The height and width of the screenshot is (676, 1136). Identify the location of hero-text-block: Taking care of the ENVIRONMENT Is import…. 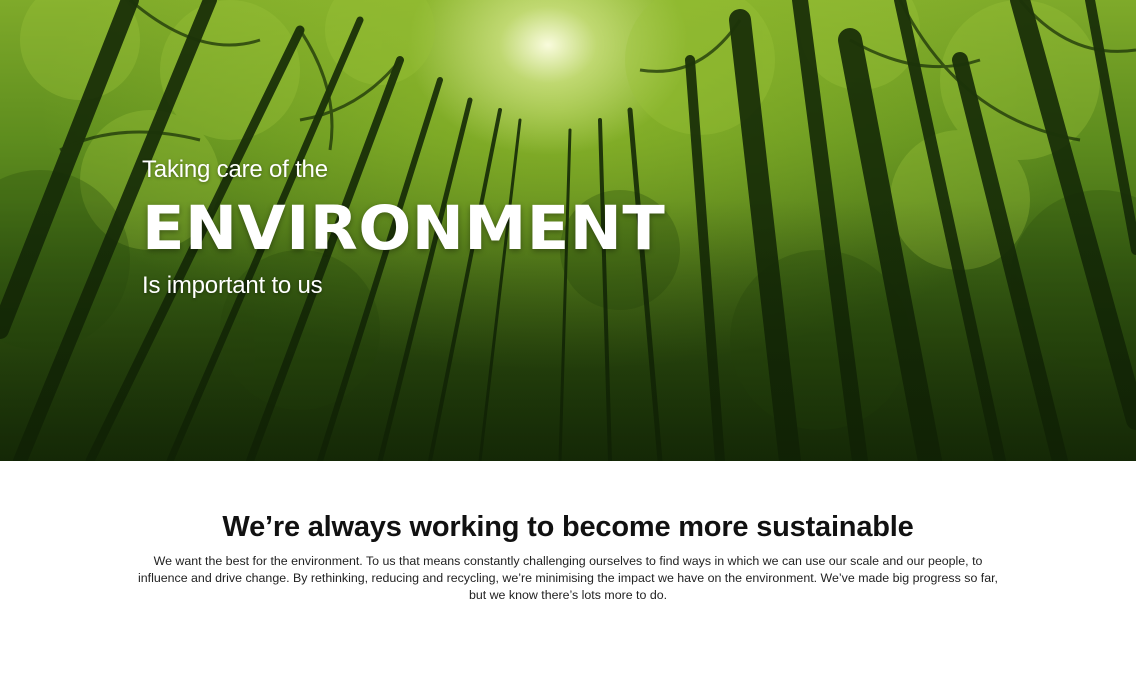
(403, 228).